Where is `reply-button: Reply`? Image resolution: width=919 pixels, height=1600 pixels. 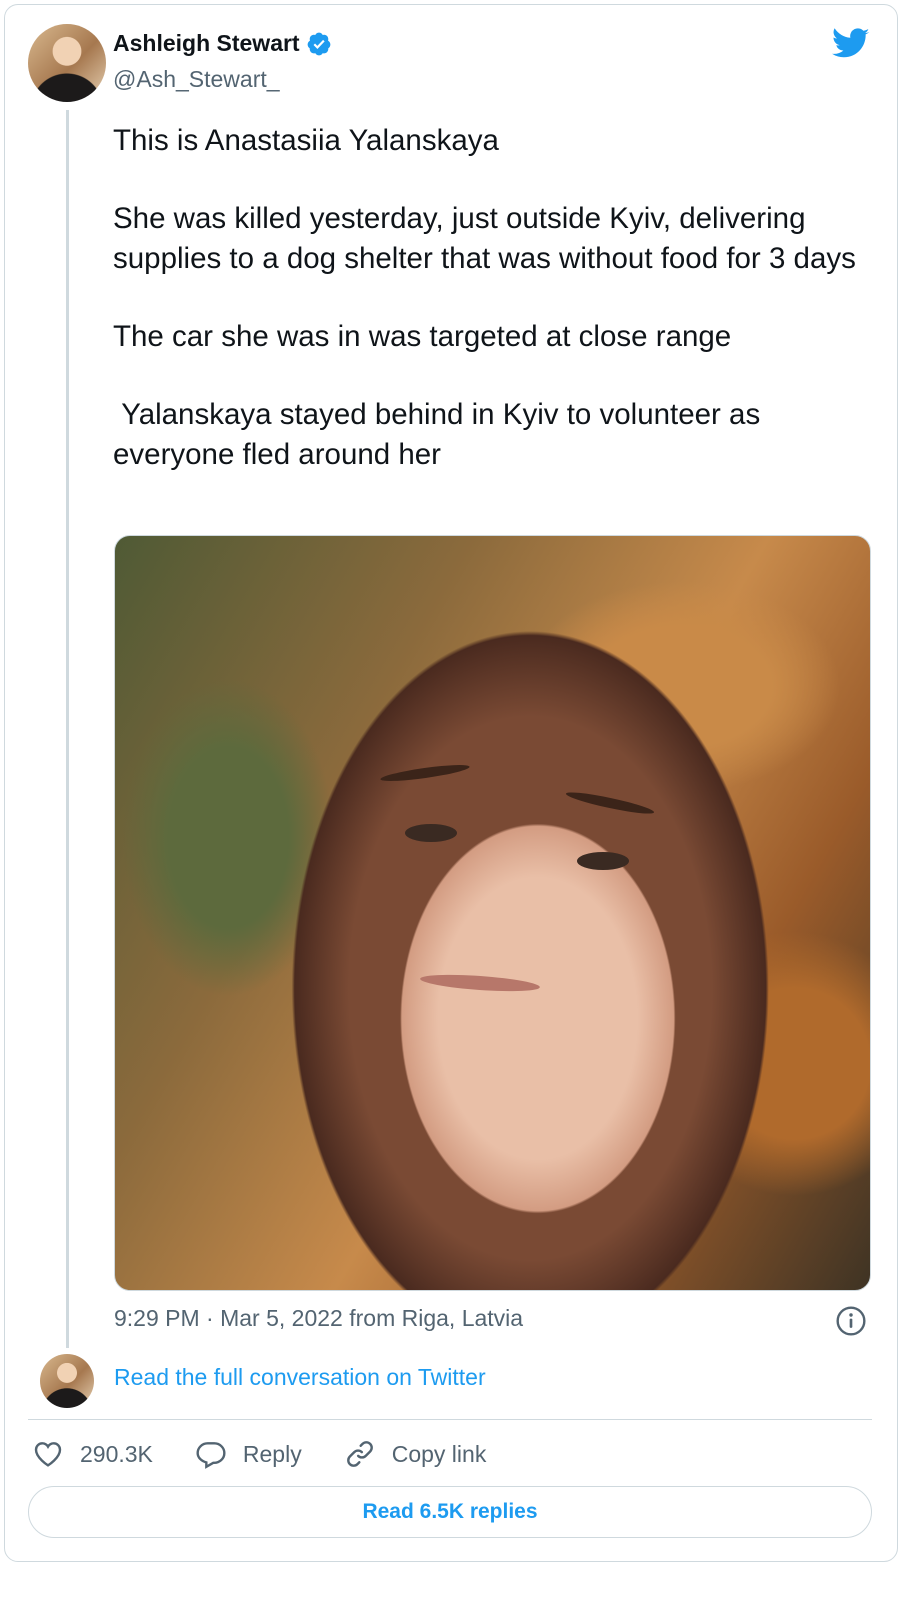
reply-button: Reply is located at coordinates (248, 1454).